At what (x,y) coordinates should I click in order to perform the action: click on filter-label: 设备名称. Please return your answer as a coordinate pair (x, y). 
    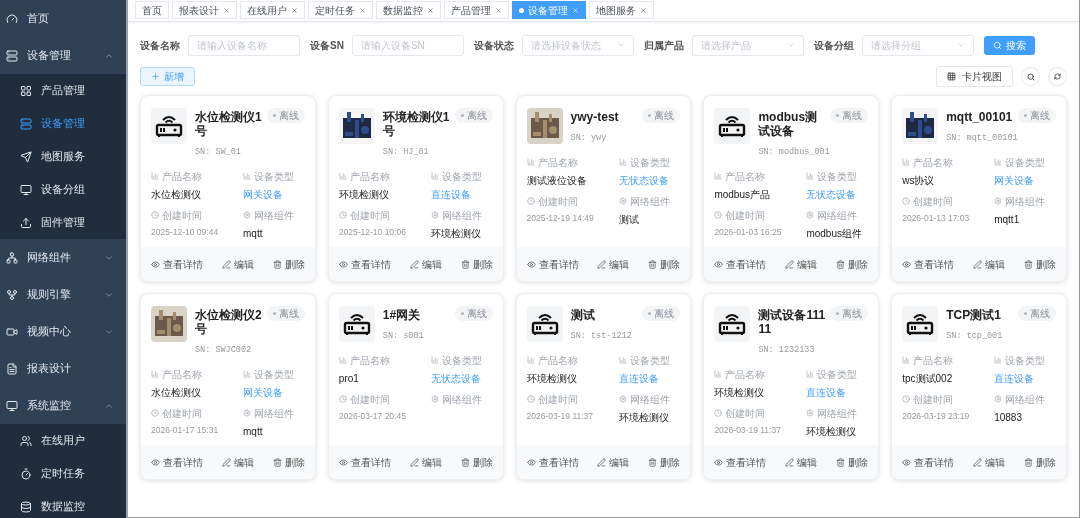
    Looking at the image, I should click on (160, 45).